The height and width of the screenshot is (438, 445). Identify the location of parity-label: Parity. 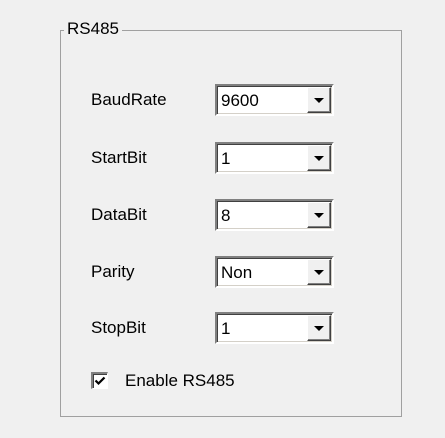
(113, 271).